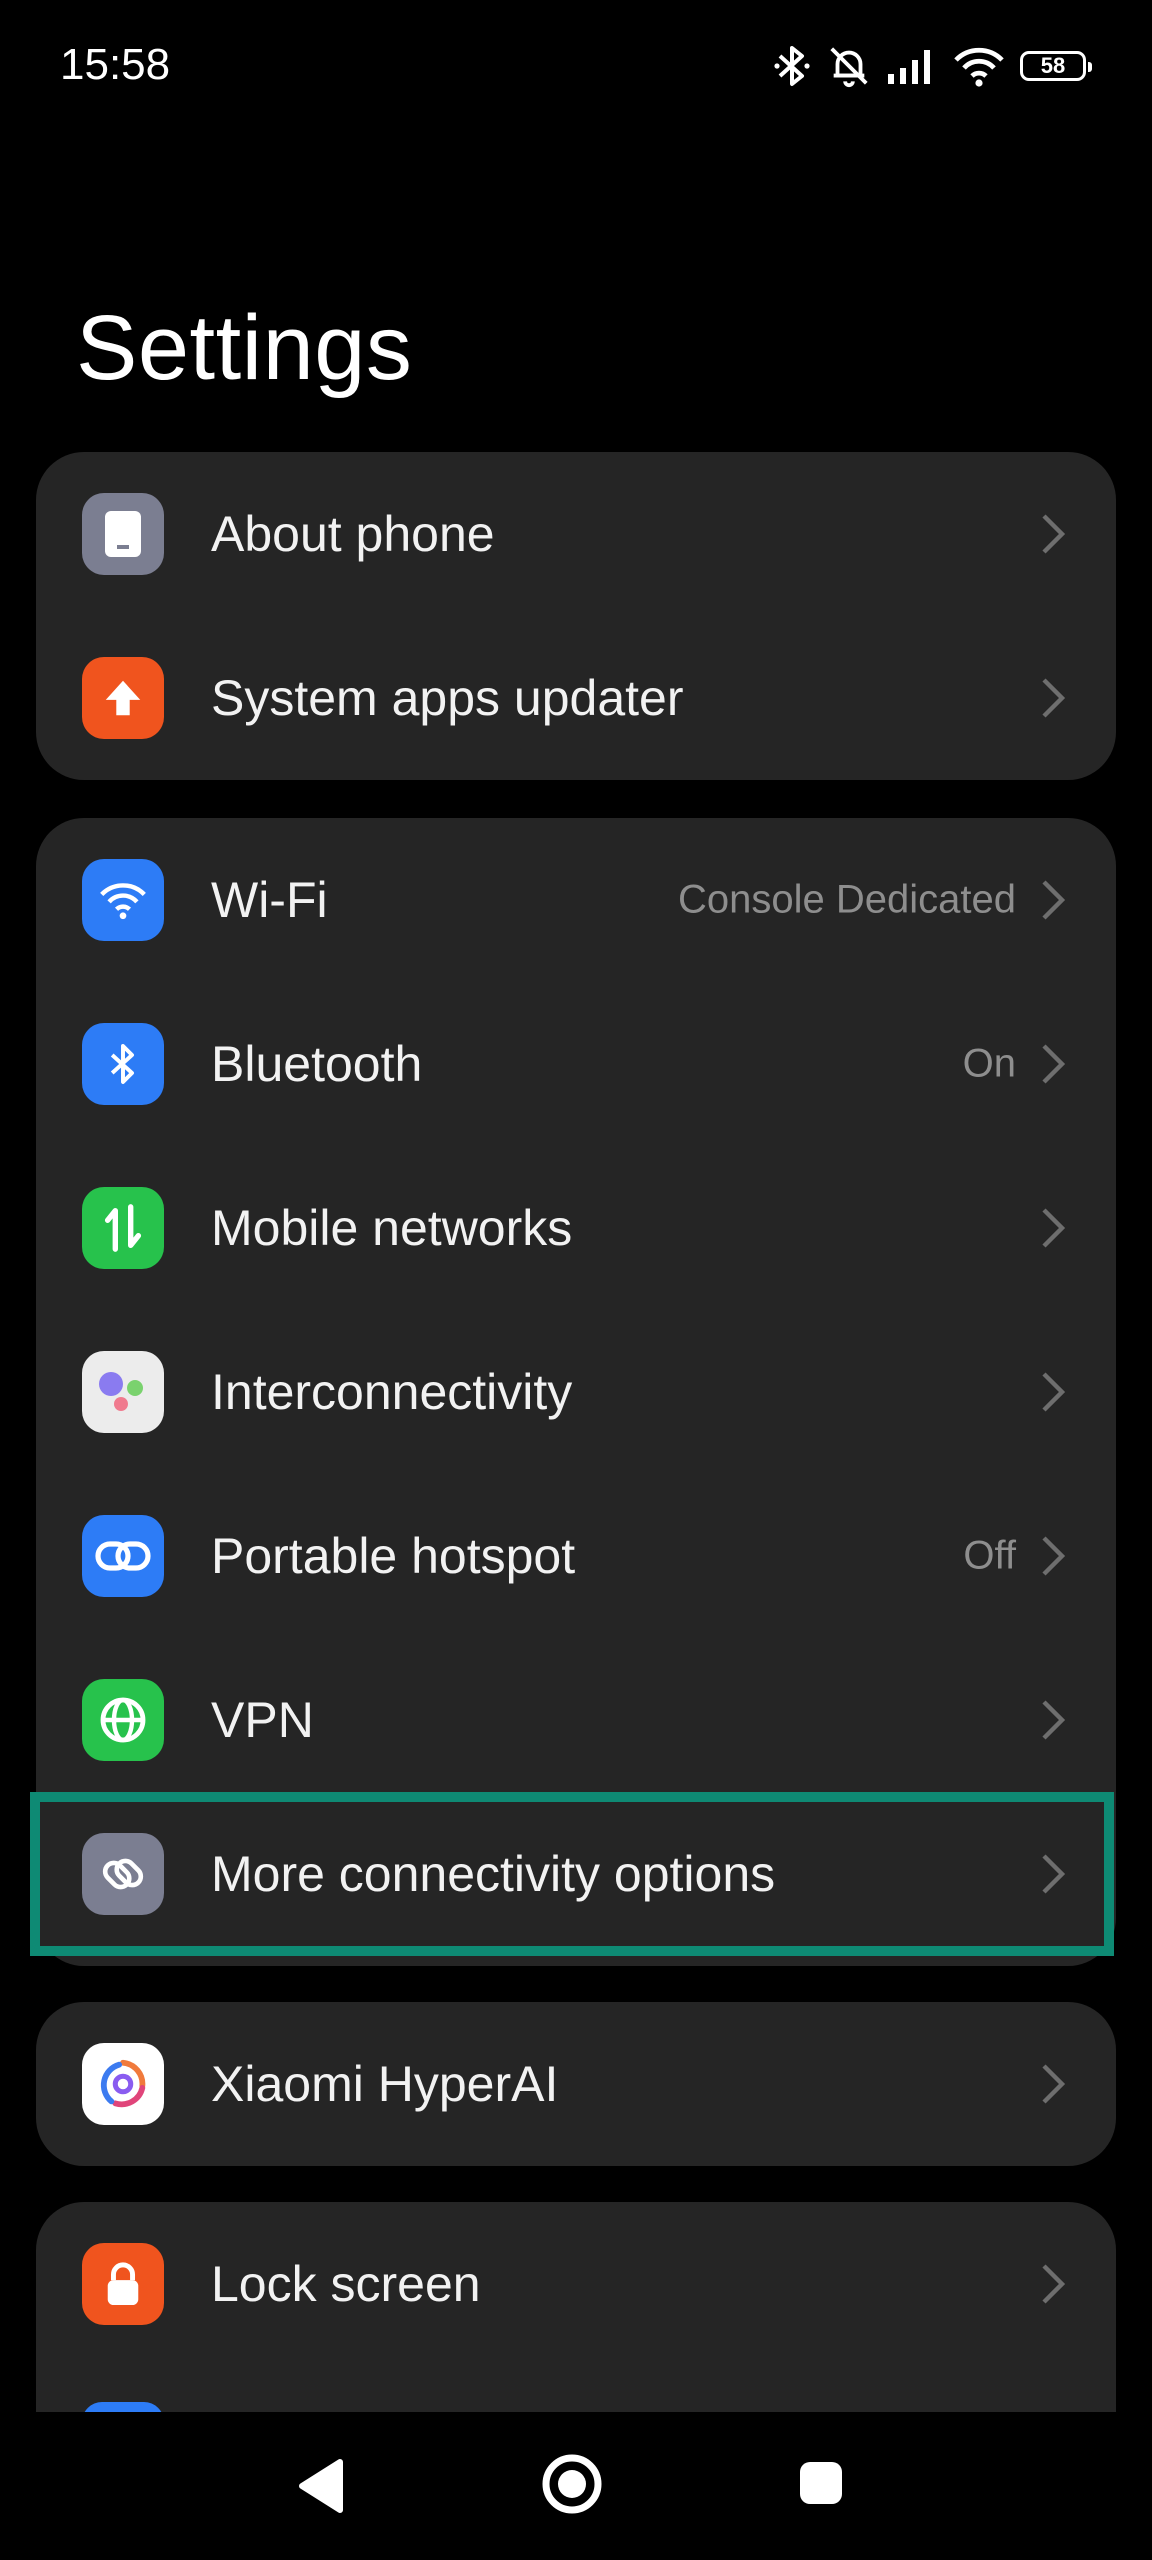  I want to click on navigation-bar, so click(576, 2486).